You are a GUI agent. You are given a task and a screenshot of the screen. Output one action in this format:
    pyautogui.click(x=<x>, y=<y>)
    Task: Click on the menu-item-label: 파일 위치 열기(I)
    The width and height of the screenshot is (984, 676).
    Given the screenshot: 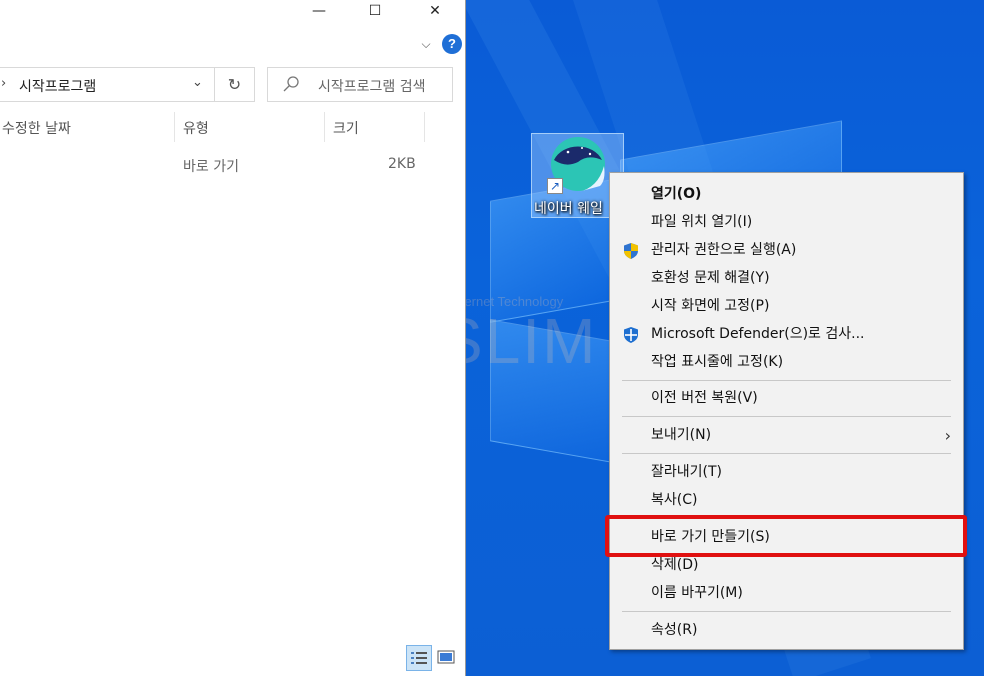 What is the action you would take?
    pyautogui.click(x=702, y=222)
    